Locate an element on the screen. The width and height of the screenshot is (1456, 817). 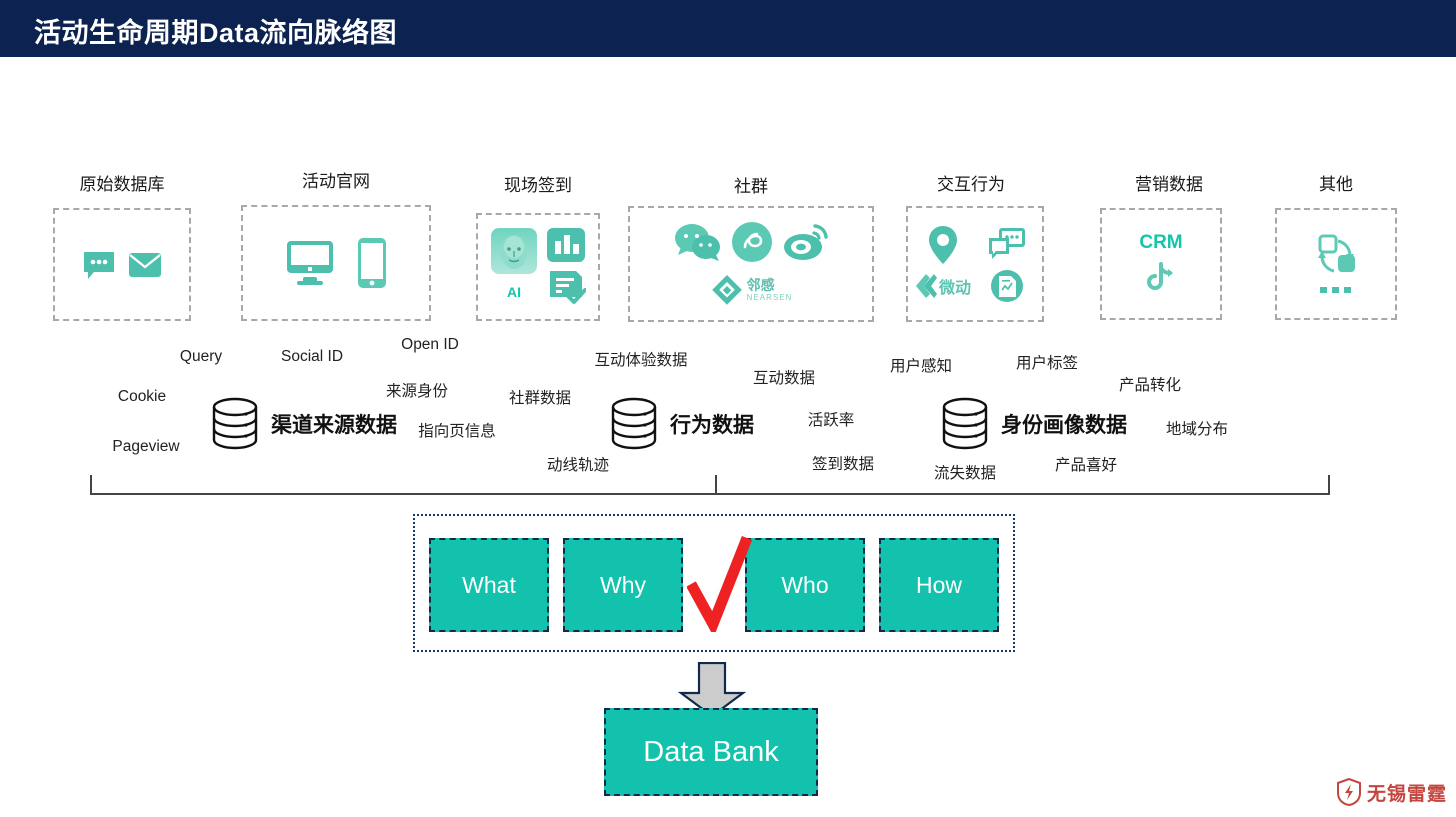
wechat-icon is located at coordinates (697, 242).